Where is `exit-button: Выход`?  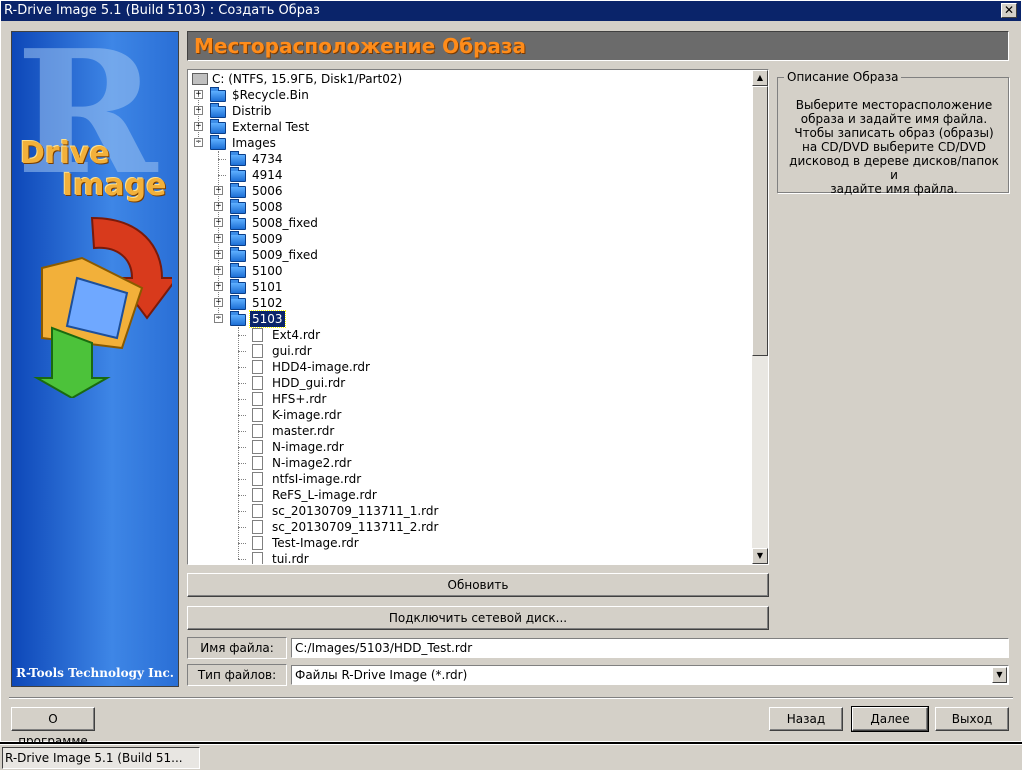 exit-button: Выход is located at coordinates (972, 719).